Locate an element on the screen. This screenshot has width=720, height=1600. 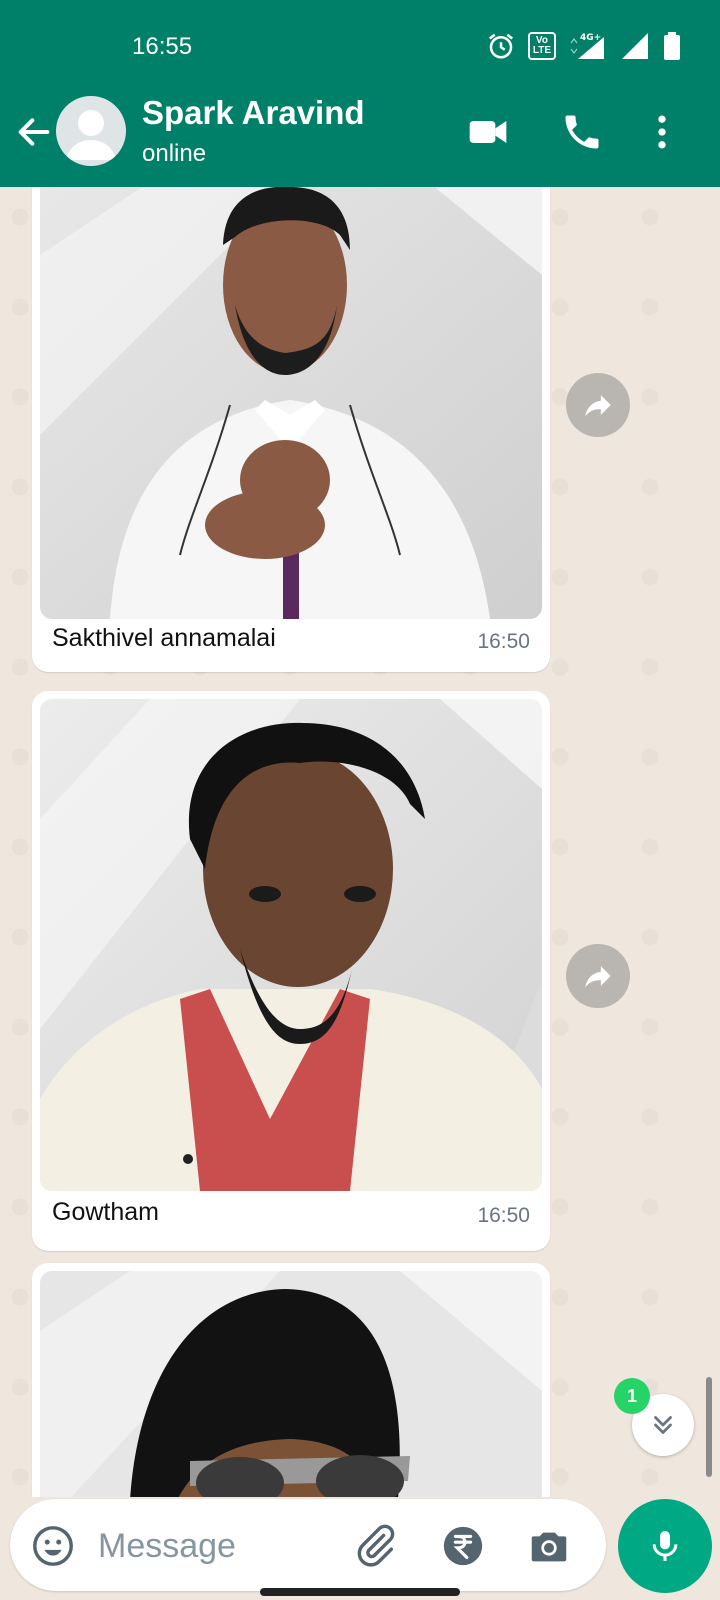
camera-icon is located at coordinates (549, 1546).